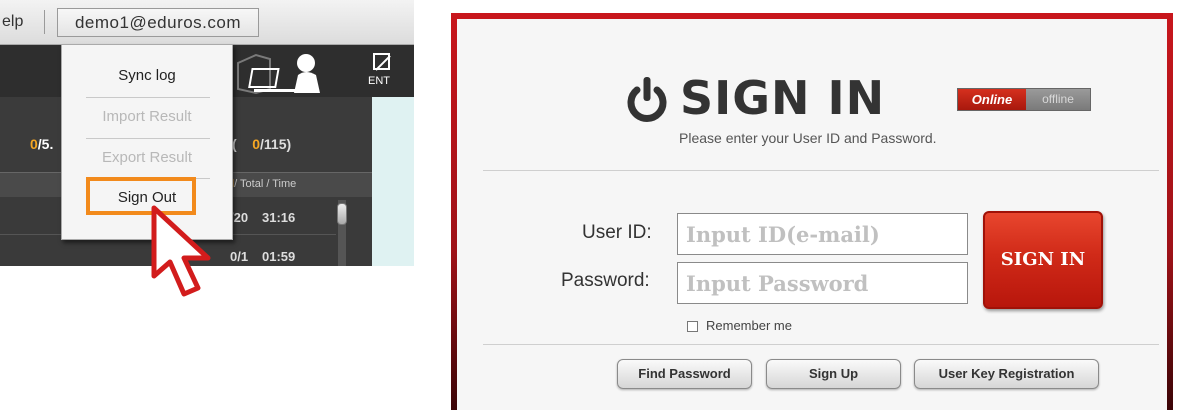 This screenshot has height=410, width=1181. Describe the element at coordinates (1058, 99) in the screenshot. I see `toggle-offline: offline` at that location.